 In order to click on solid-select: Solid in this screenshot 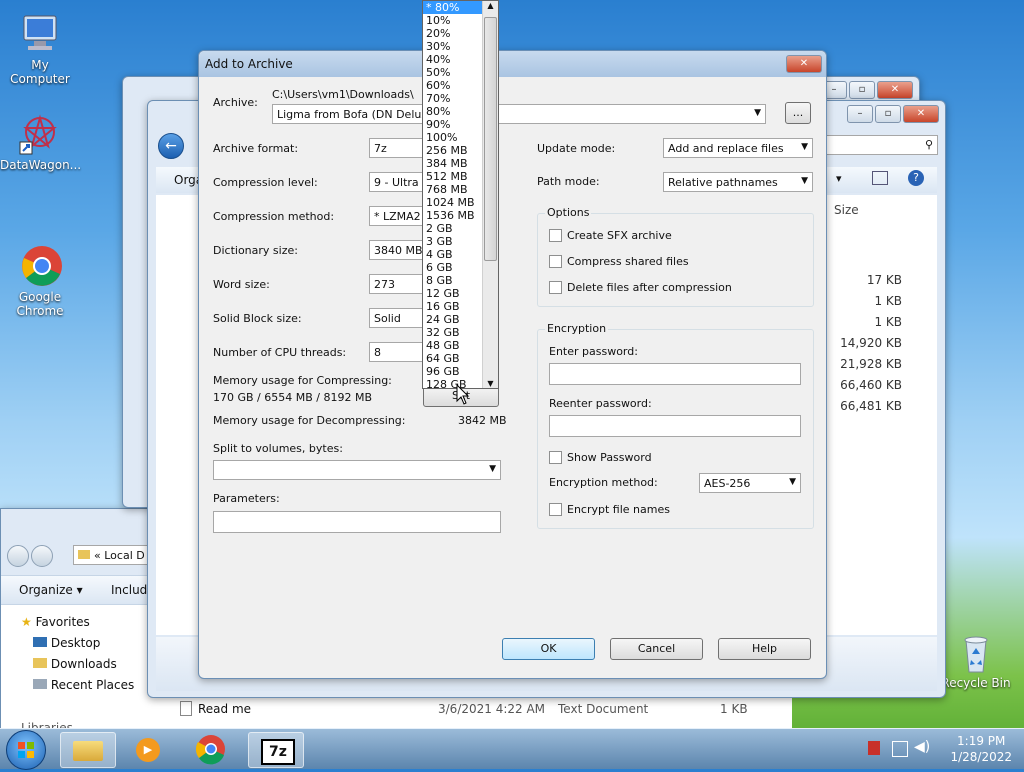, I will do `click(399, 318)`.